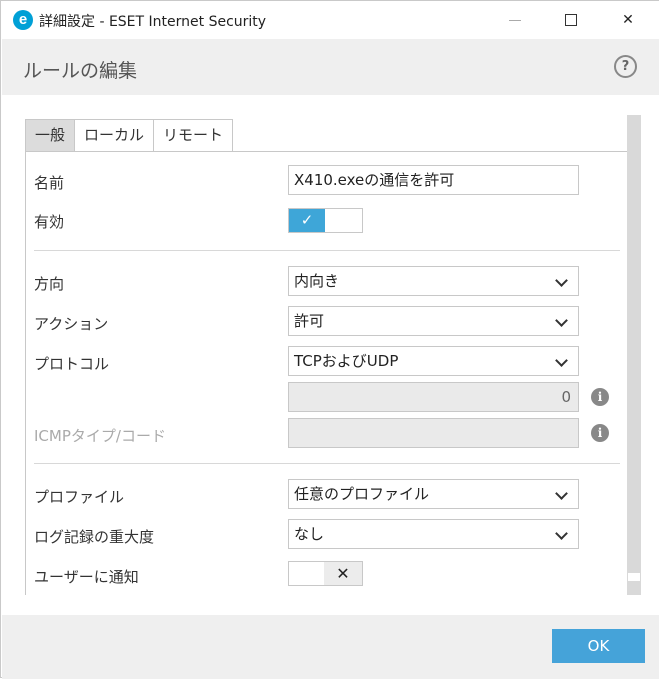  I want to click on enabled-toggle: ✓, so click(325, 220).